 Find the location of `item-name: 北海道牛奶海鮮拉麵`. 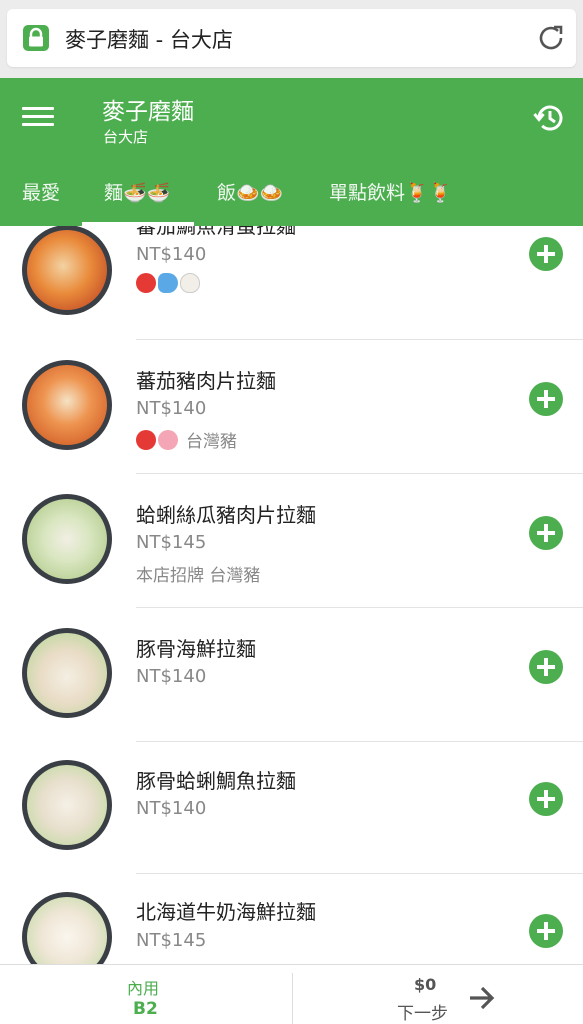

item-name: 北海道牛奶海鮮拉麵 is located at coordinates (226, 912).